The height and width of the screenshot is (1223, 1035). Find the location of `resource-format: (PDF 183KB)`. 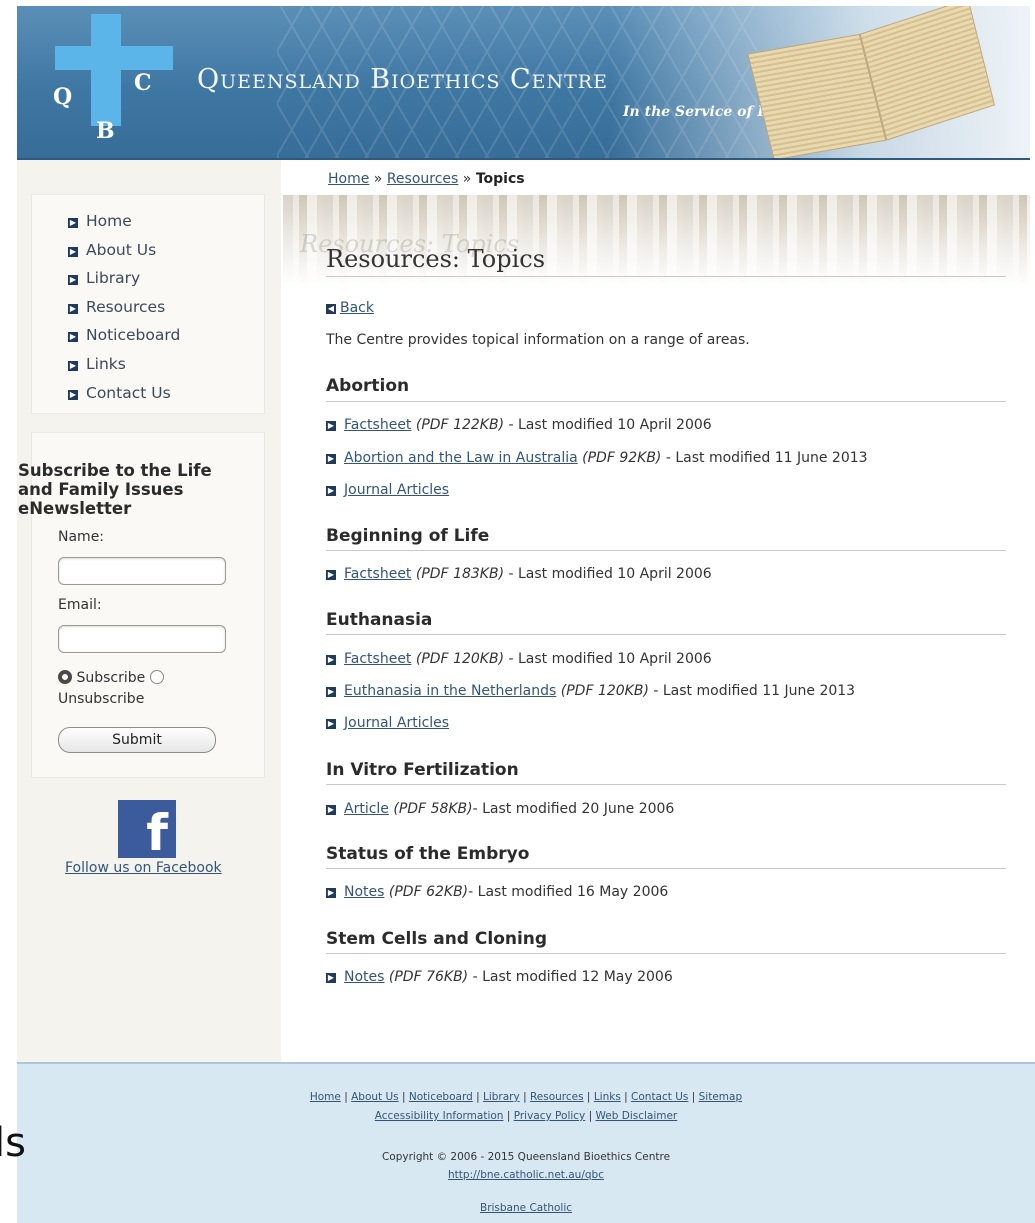

resource-format: (PDF 183KB) is located at coordinates (460, 574).